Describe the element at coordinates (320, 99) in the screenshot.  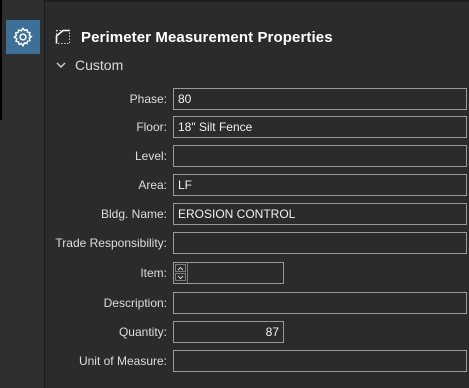
I see `phase-input: 80` at that location.